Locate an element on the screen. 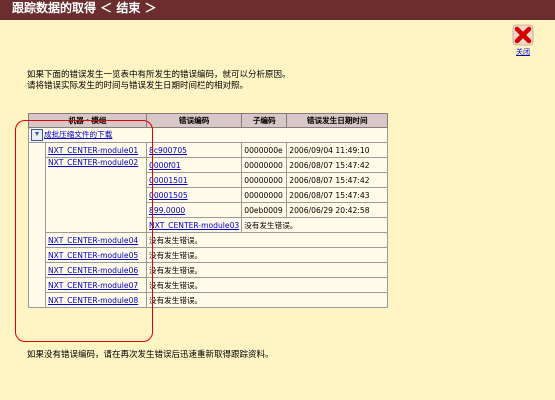  intro-line-1: 如果下面的错误发生一览表中有所发生的错误编码，就可以分析原因。 is located at coordinates (159, 75).